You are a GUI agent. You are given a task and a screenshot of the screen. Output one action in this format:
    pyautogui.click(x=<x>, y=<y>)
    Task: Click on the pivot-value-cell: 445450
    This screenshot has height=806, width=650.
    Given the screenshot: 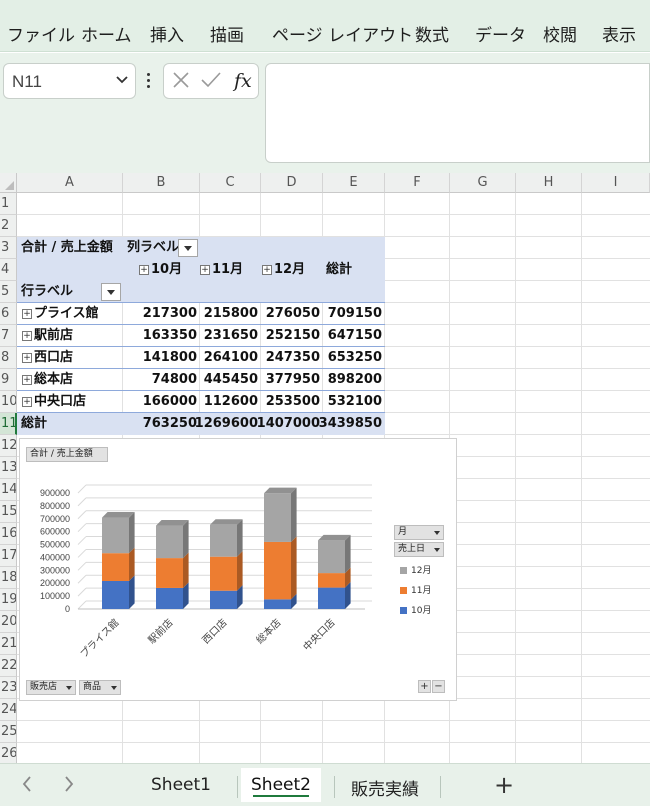 What is the action you would take?
    pyautogui.click(x=223, y=380)
    